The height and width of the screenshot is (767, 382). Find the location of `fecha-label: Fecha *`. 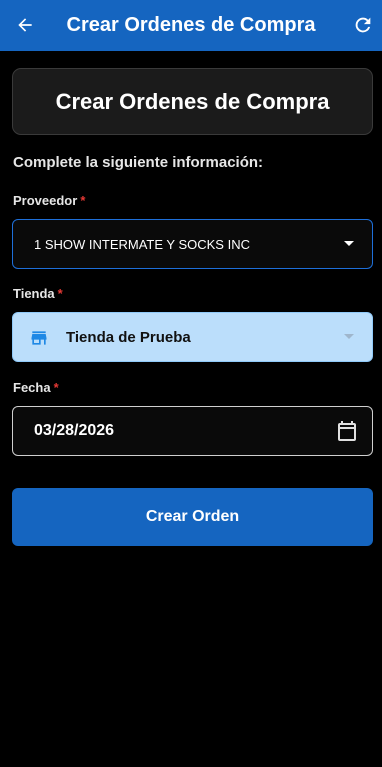

fecha-label: Fecha * is located at coordinates (36, 387).